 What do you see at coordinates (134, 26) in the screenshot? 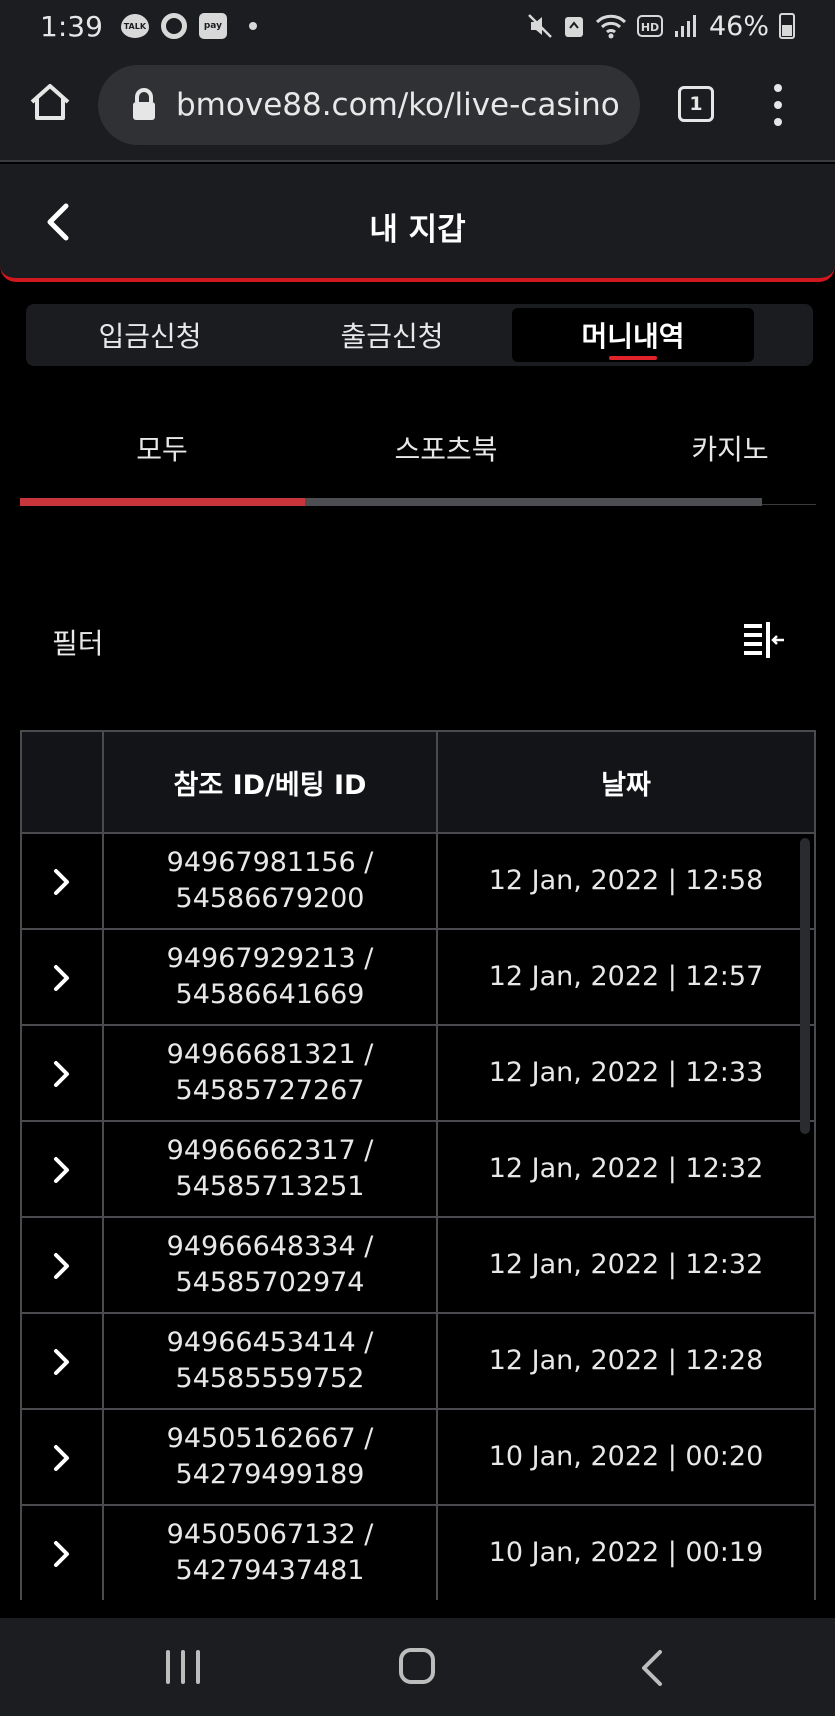
I see `kakaotalk-icon: TALK` at bounding box center [134, 26].